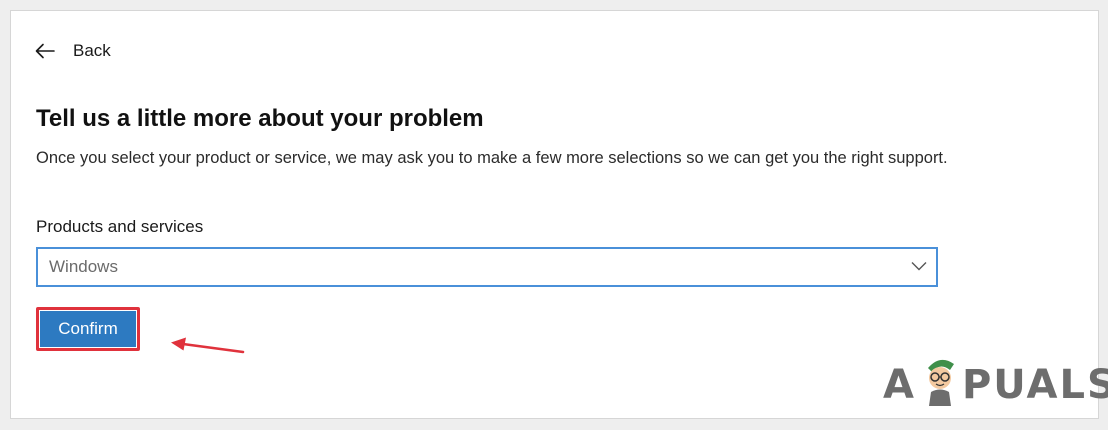 The image size is (1108, 430). What do you see at coordinates (919, 267) in the screenshot?
I see `chevron-down-icon` at bounding box center [919, 267].